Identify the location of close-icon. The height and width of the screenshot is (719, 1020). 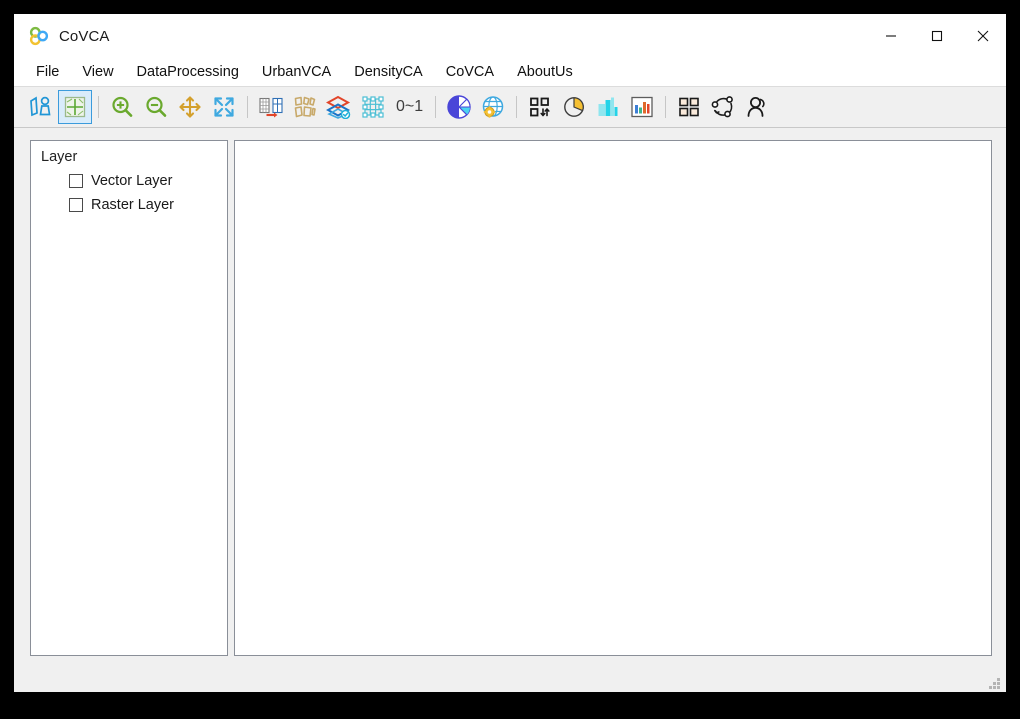
(983, 36).